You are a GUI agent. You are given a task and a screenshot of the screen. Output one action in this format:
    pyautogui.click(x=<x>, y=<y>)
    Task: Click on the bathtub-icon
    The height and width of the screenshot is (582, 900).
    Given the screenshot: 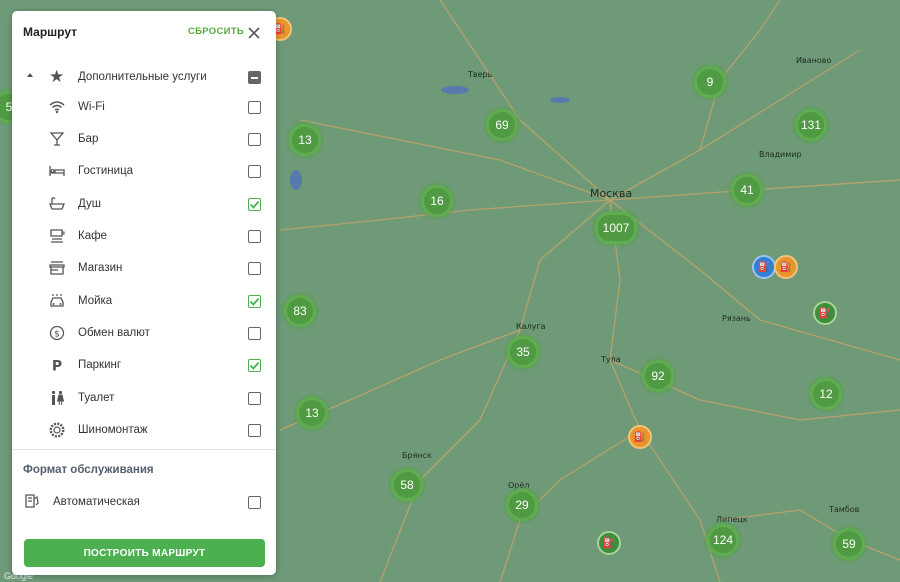 What is the action you would take?
    pyautogui.click(x=57, y=203)
    